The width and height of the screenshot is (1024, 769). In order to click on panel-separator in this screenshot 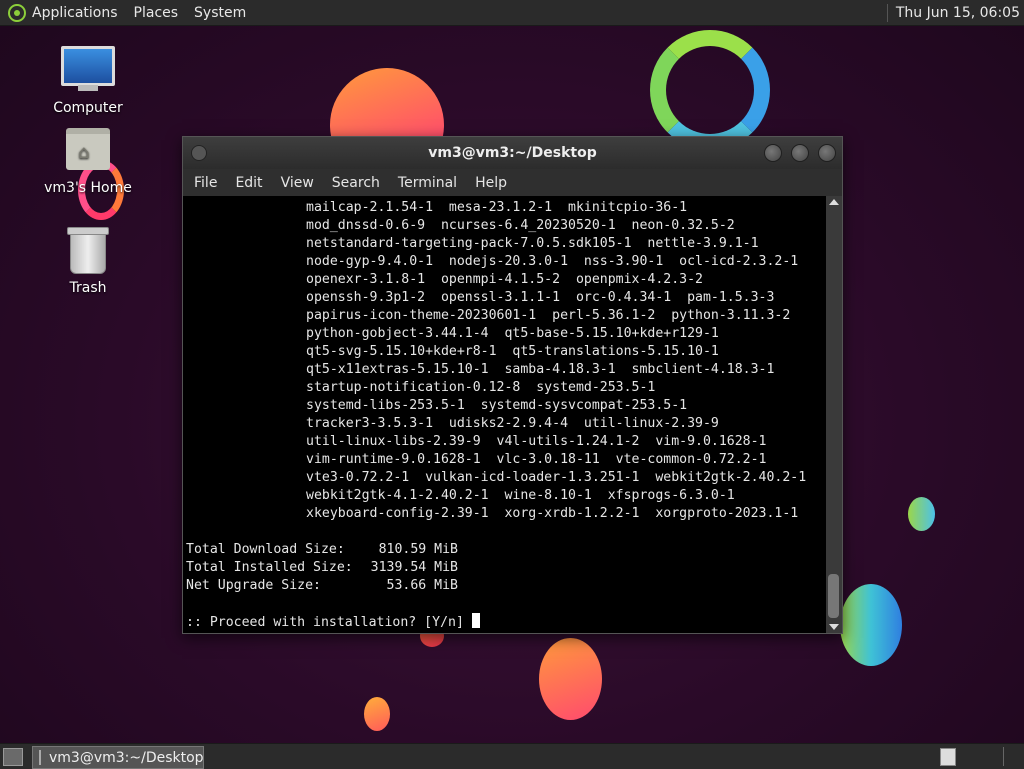, I will do `click(887, 12)`.